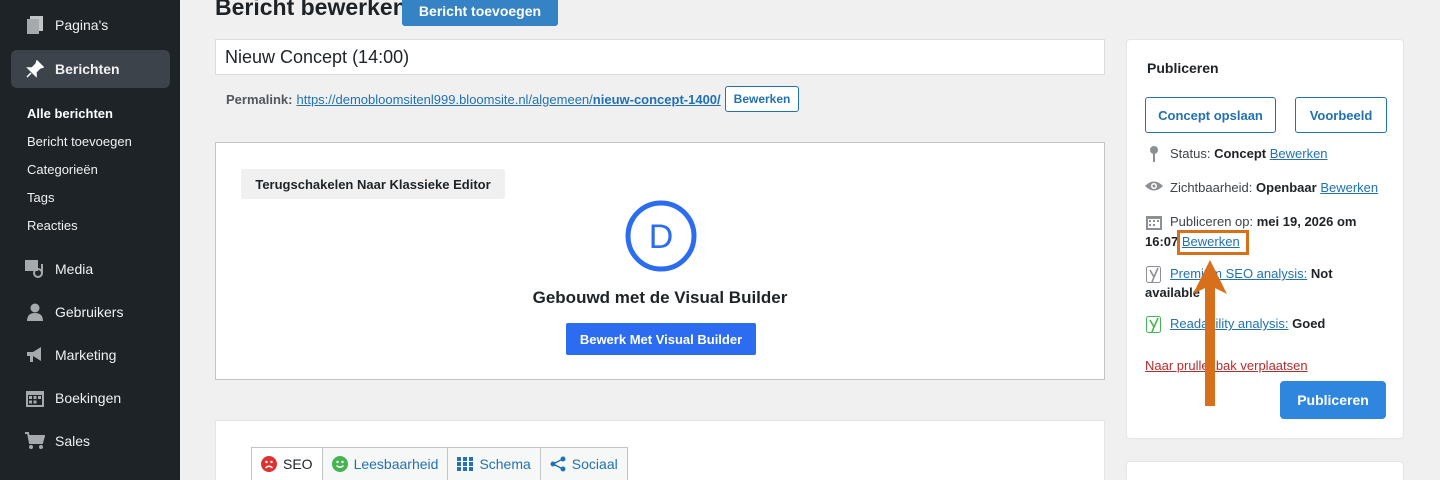 The height and width of the screenshot is (480, 1440). What do you see at coordinates (1341, 115) in the screenshot?
I see `preview-button: Voorbeeld` at bounding box center [1341, 115].